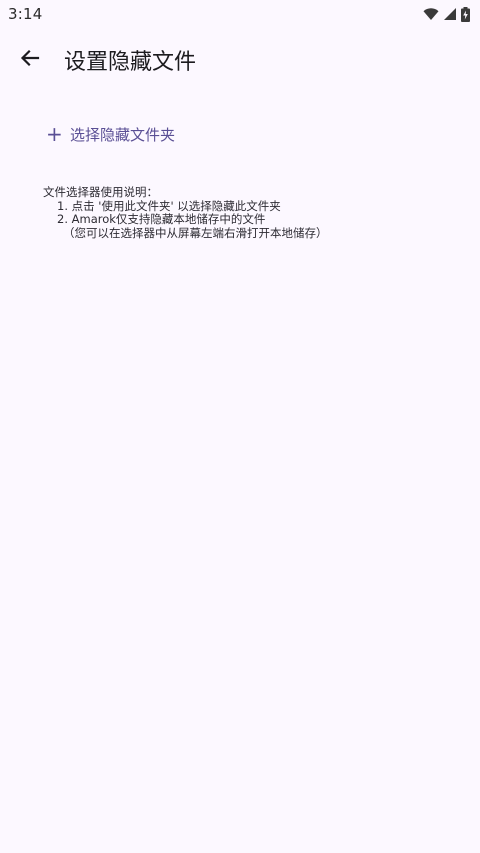  I want to click on wifi-icon, so click(431, 14).